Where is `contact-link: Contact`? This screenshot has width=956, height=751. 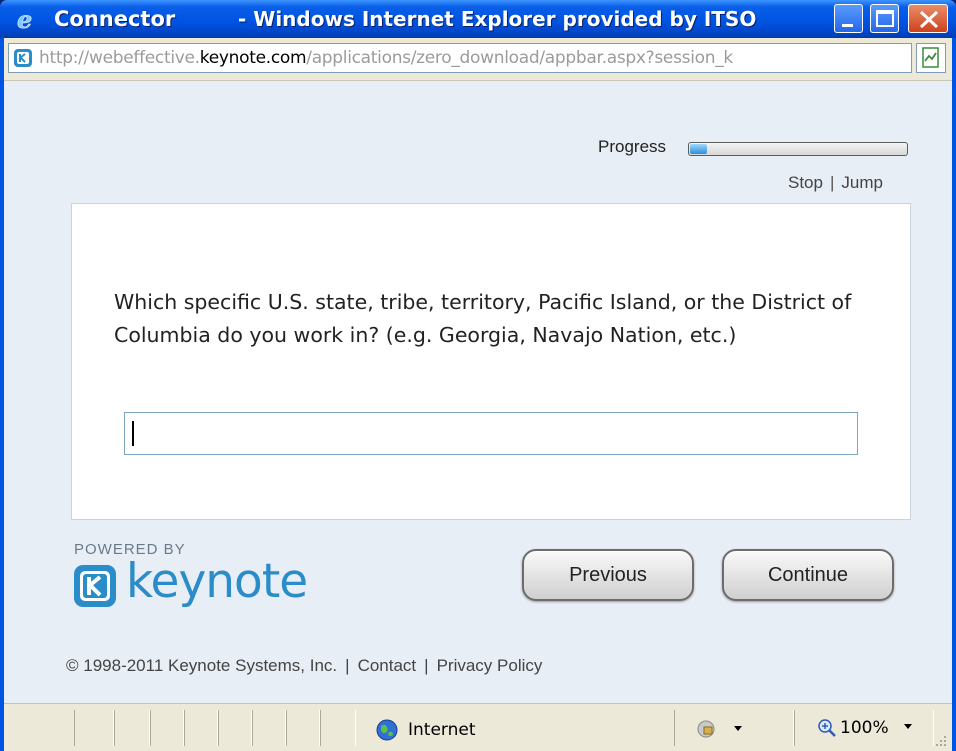
contact-link: Contact is located at coordinates (387, 665).